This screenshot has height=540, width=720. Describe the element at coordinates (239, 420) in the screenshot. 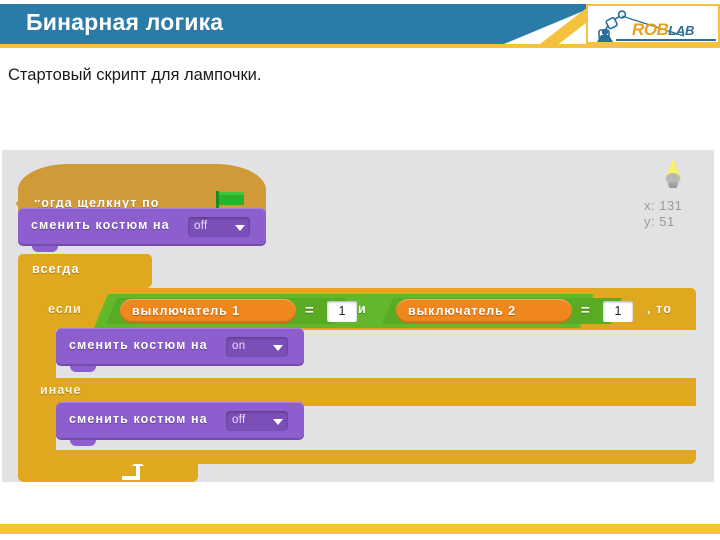

I see `costume-dropdown-off-bottom-value: off` at that location.